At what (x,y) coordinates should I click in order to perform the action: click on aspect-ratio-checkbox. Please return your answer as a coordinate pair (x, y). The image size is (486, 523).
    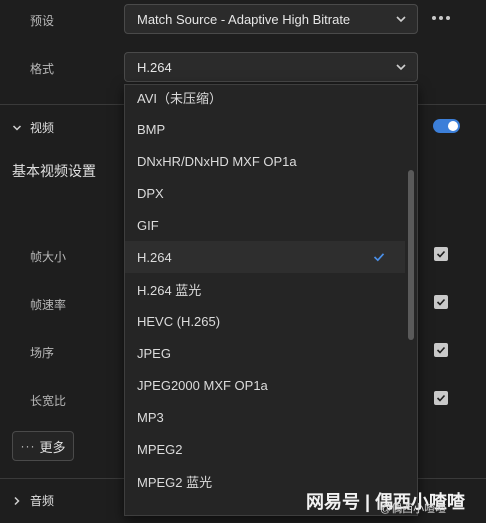
    Looking at the image, I should click on (441, 398).